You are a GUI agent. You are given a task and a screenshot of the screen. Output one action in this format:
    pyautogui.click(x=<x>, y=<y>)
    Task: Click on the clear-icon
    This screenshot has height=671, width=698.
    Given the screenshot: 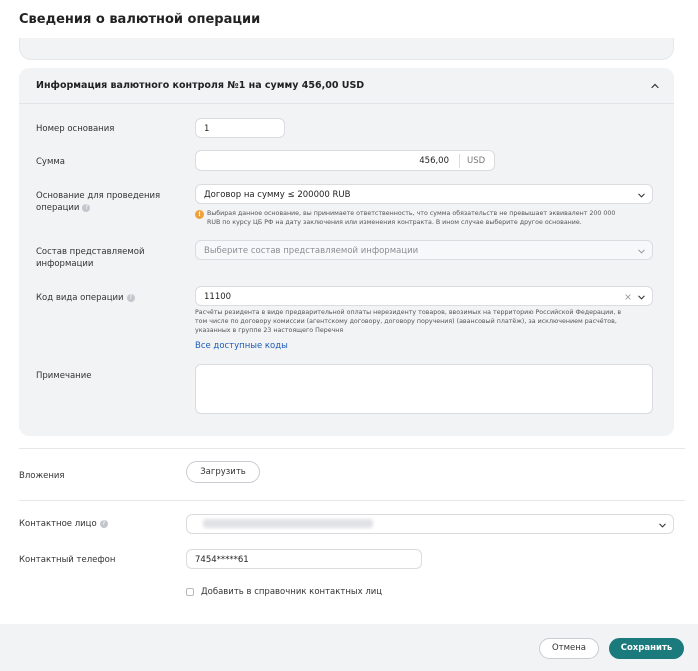 What is the action you would take?
    pyautogui.click(x=628, y=297)
    